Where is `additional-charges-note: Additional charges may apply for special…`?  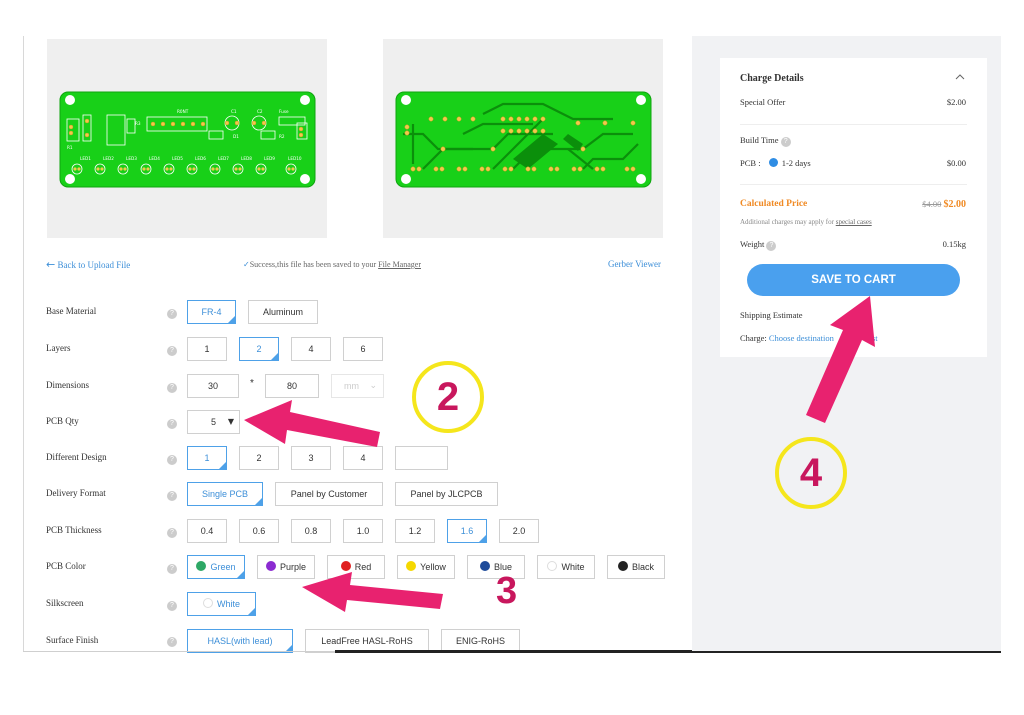 additional-charges-note: Additional charges may apply for special… is located at coordinates (806, 222).